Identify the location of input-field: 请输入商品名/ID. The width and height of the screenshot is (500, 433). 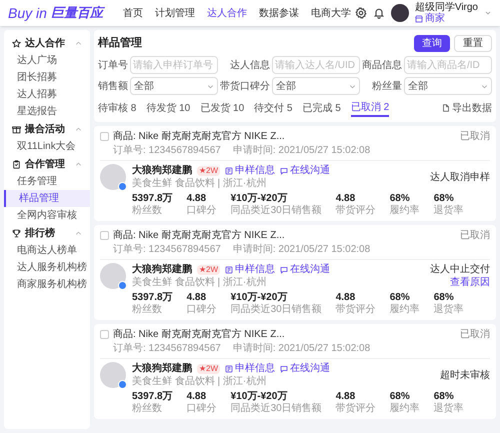
(448, 65).